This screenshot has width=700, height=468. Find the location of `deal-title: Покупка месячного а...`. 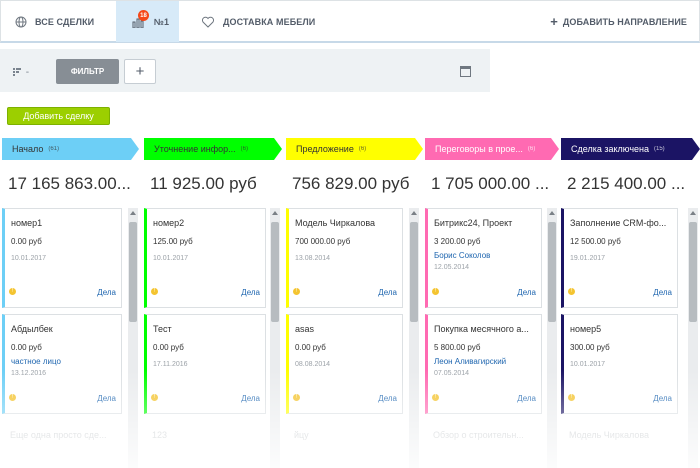

deal-title: Покупка месячного а... is located at coordinates (481, 329).